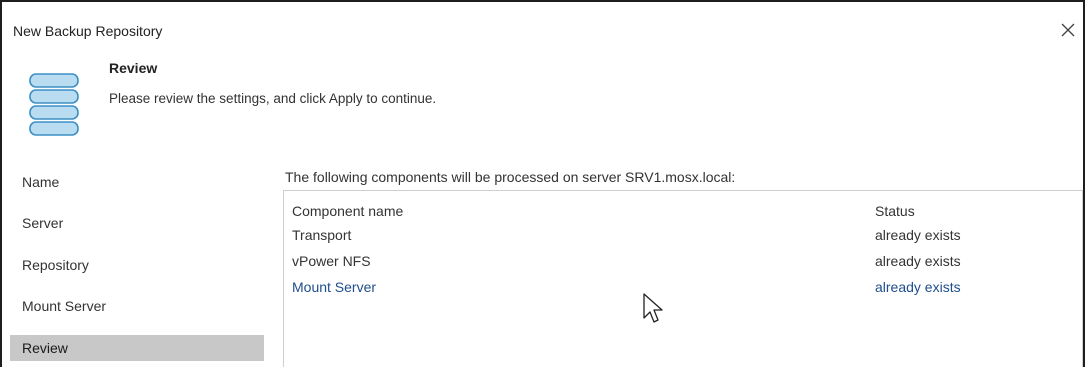 This screenshot has height=367, width=1085. I want to click on database-icon, so click(54, 103).